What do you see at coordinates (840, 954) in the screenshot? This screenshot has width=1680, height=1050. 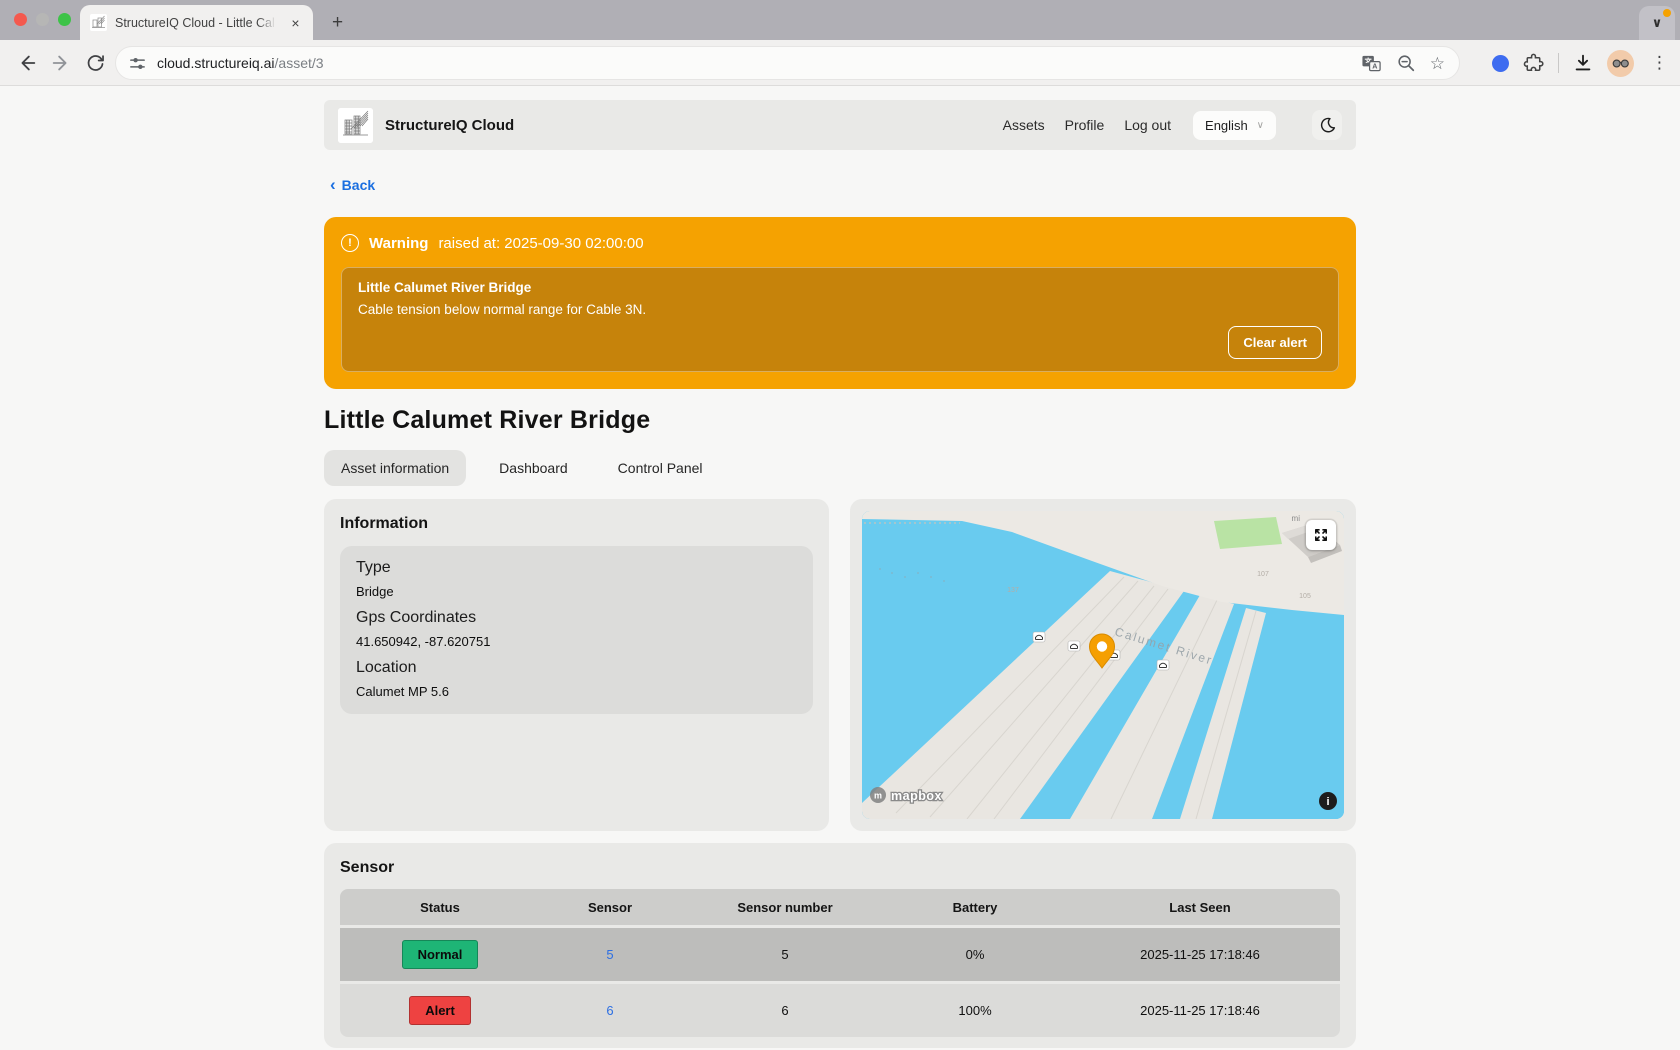 I see `table-row: Normal 5 5 0% 2025-11-25 17:18:46` at bounding box center [840, 954].